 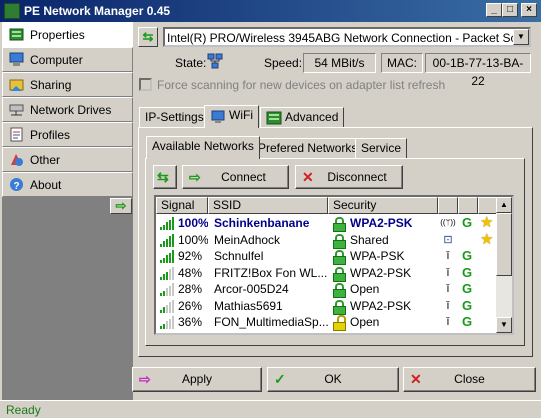 What do you see at coordinates (329, 273) in the screenshot?
I see `table-row: 48% FRITZ!Box Fon WL... WPA2-PSK ǐ G` at bounding box center [329, 273].